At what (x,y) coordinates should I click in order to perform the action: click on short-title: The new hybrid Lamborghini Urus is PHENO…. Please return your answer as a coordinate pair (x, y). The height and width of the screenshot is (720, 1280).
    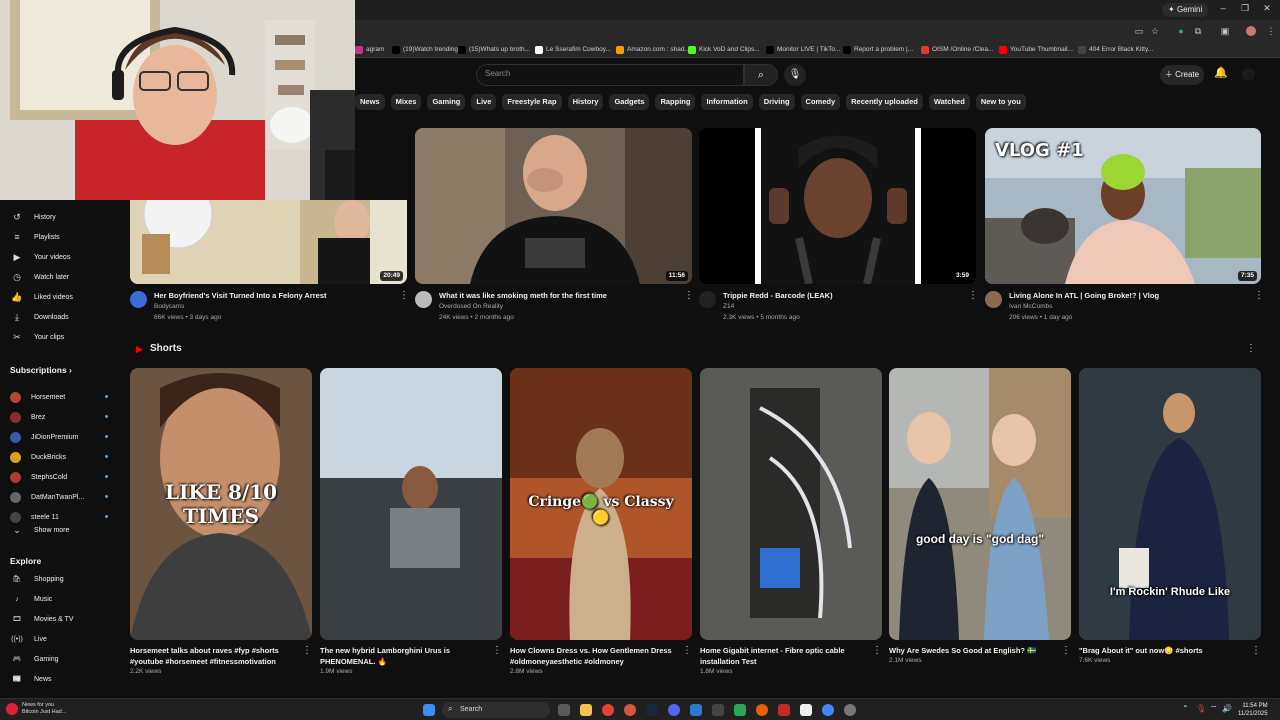
    Looking at the image, I should click on (405, 656).